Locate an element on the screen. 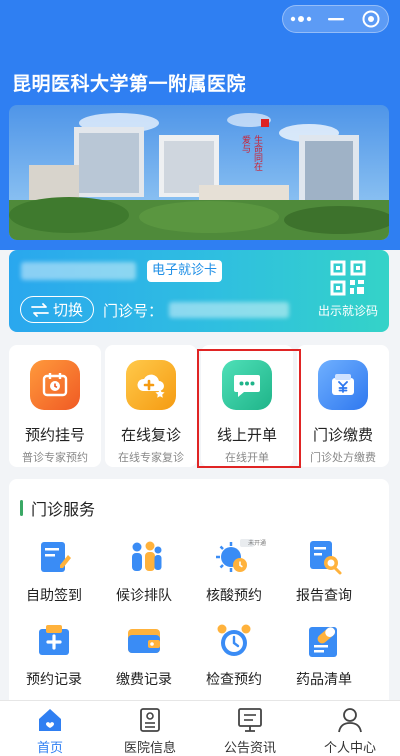 Image resolution: width=400 pixels, height=756 pixels. tab-hospital-info: 医院信息 is located at coordinates (150, 728).